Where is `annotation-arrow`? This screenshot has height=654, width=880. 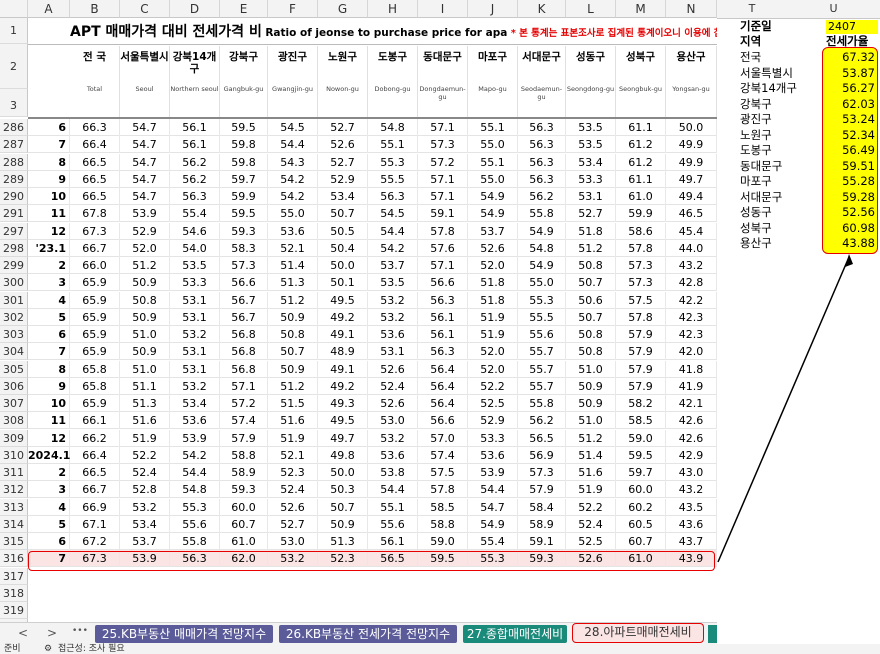
annotation-arrow is located at coordinates (785, 408).